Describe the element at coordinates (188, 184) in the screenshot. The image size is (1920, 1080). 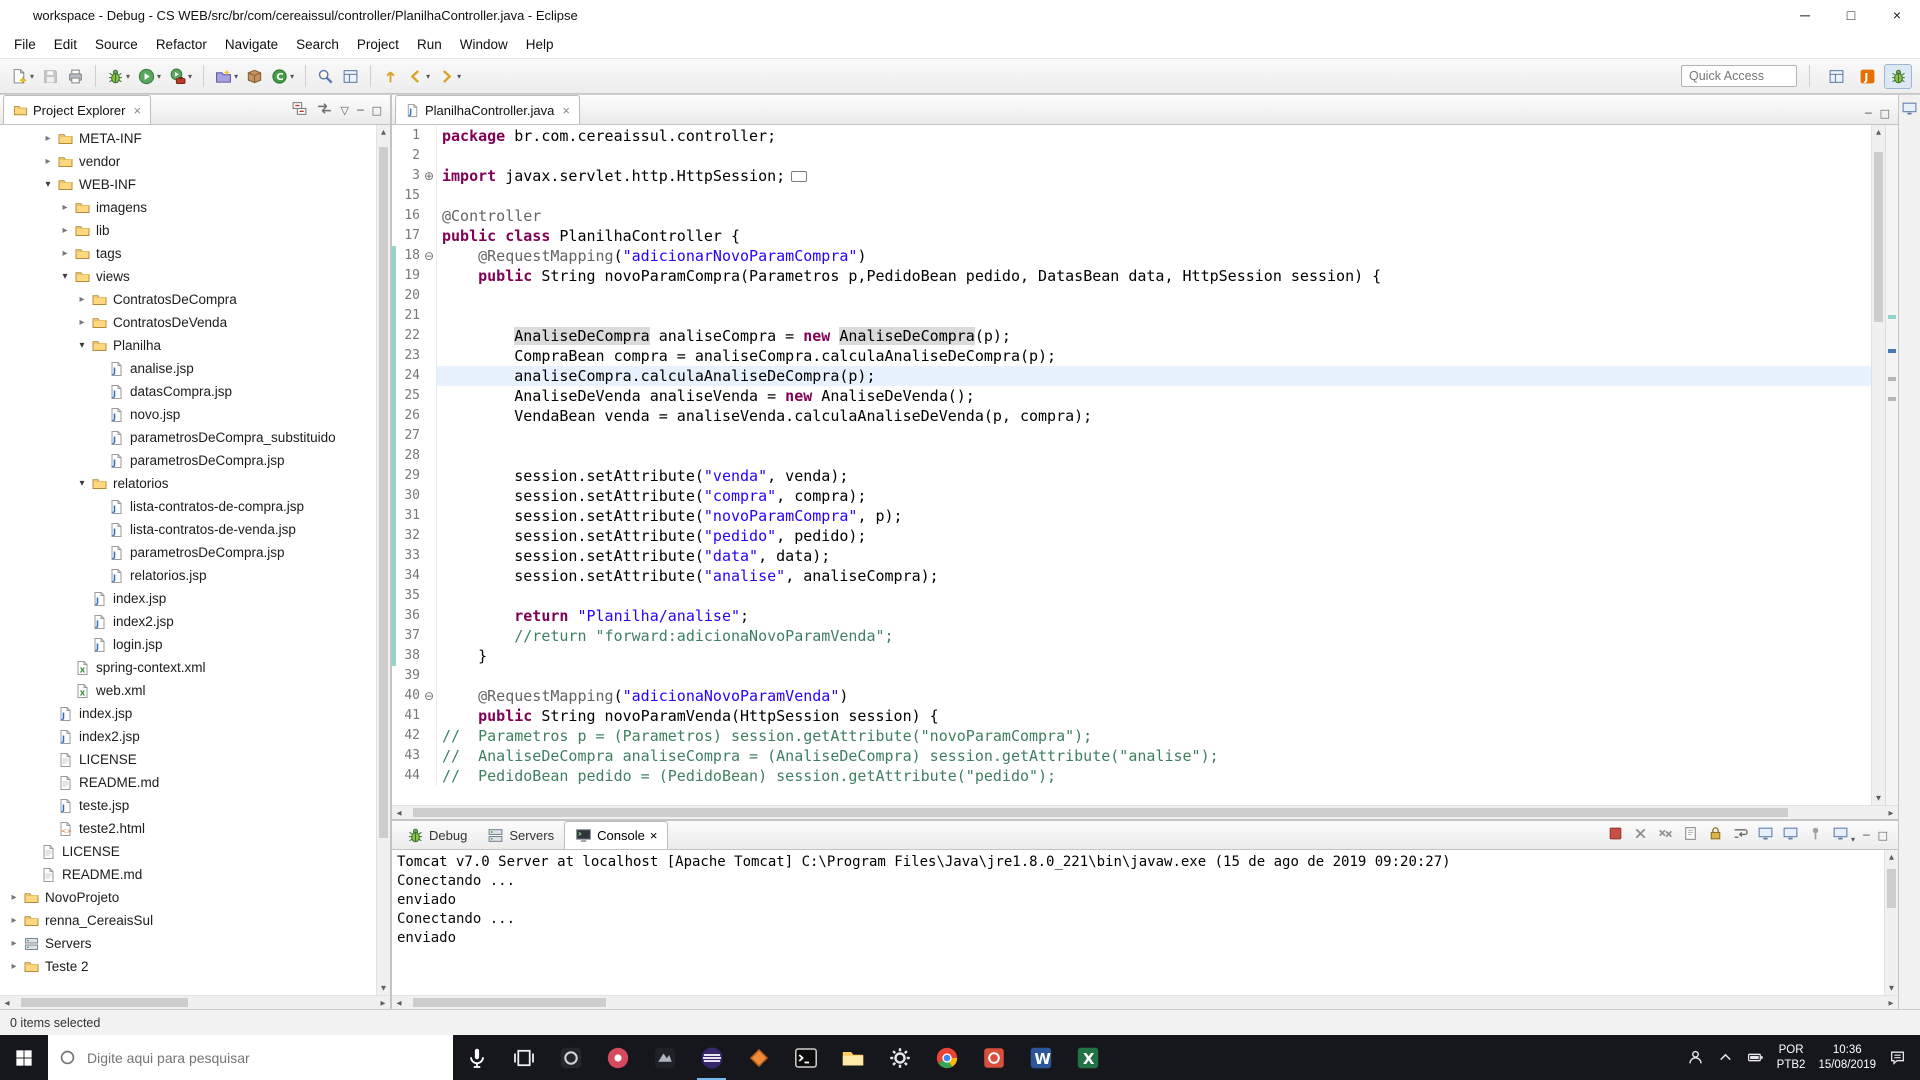
I see `tree-item-web-inf: ▾ WEB-INF` at that location.